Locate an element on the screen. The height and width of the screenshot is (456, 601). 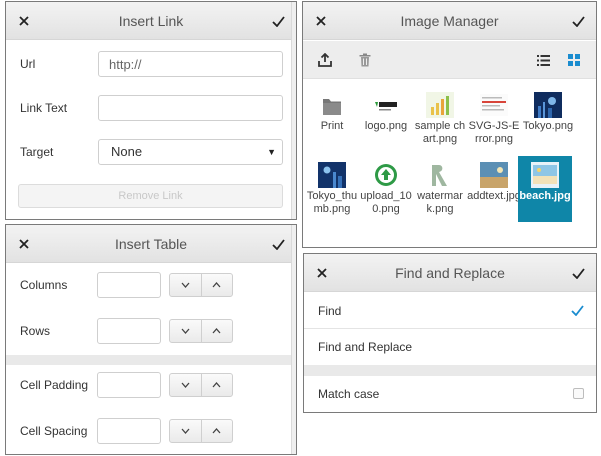
file-item: sample chart.png is located at coordinates (440, 119).